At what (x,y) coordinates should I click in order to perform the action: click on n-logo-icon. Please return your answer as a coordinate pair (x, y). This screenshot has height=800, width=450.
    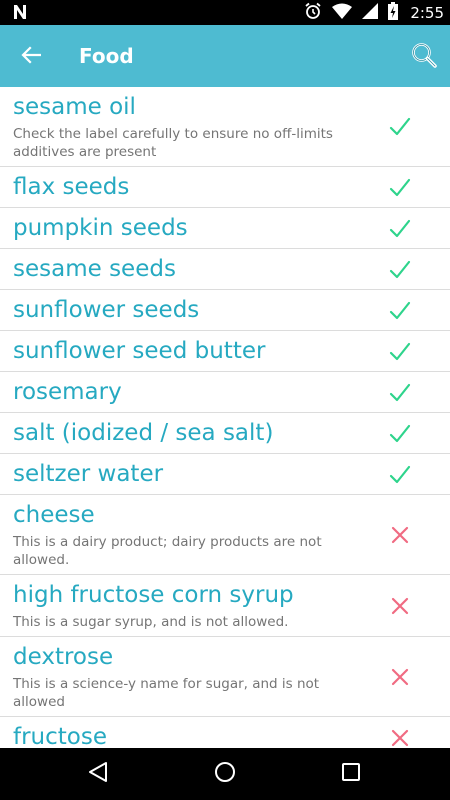
    Looking at the image, I should click on (20, 14).